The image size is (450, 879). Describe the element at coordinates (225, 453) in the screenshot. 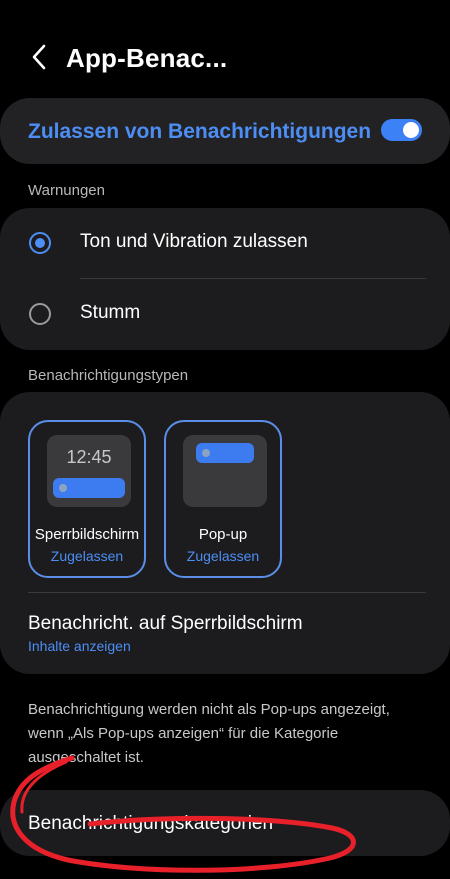

I see `popup-bar-icon` at that location.